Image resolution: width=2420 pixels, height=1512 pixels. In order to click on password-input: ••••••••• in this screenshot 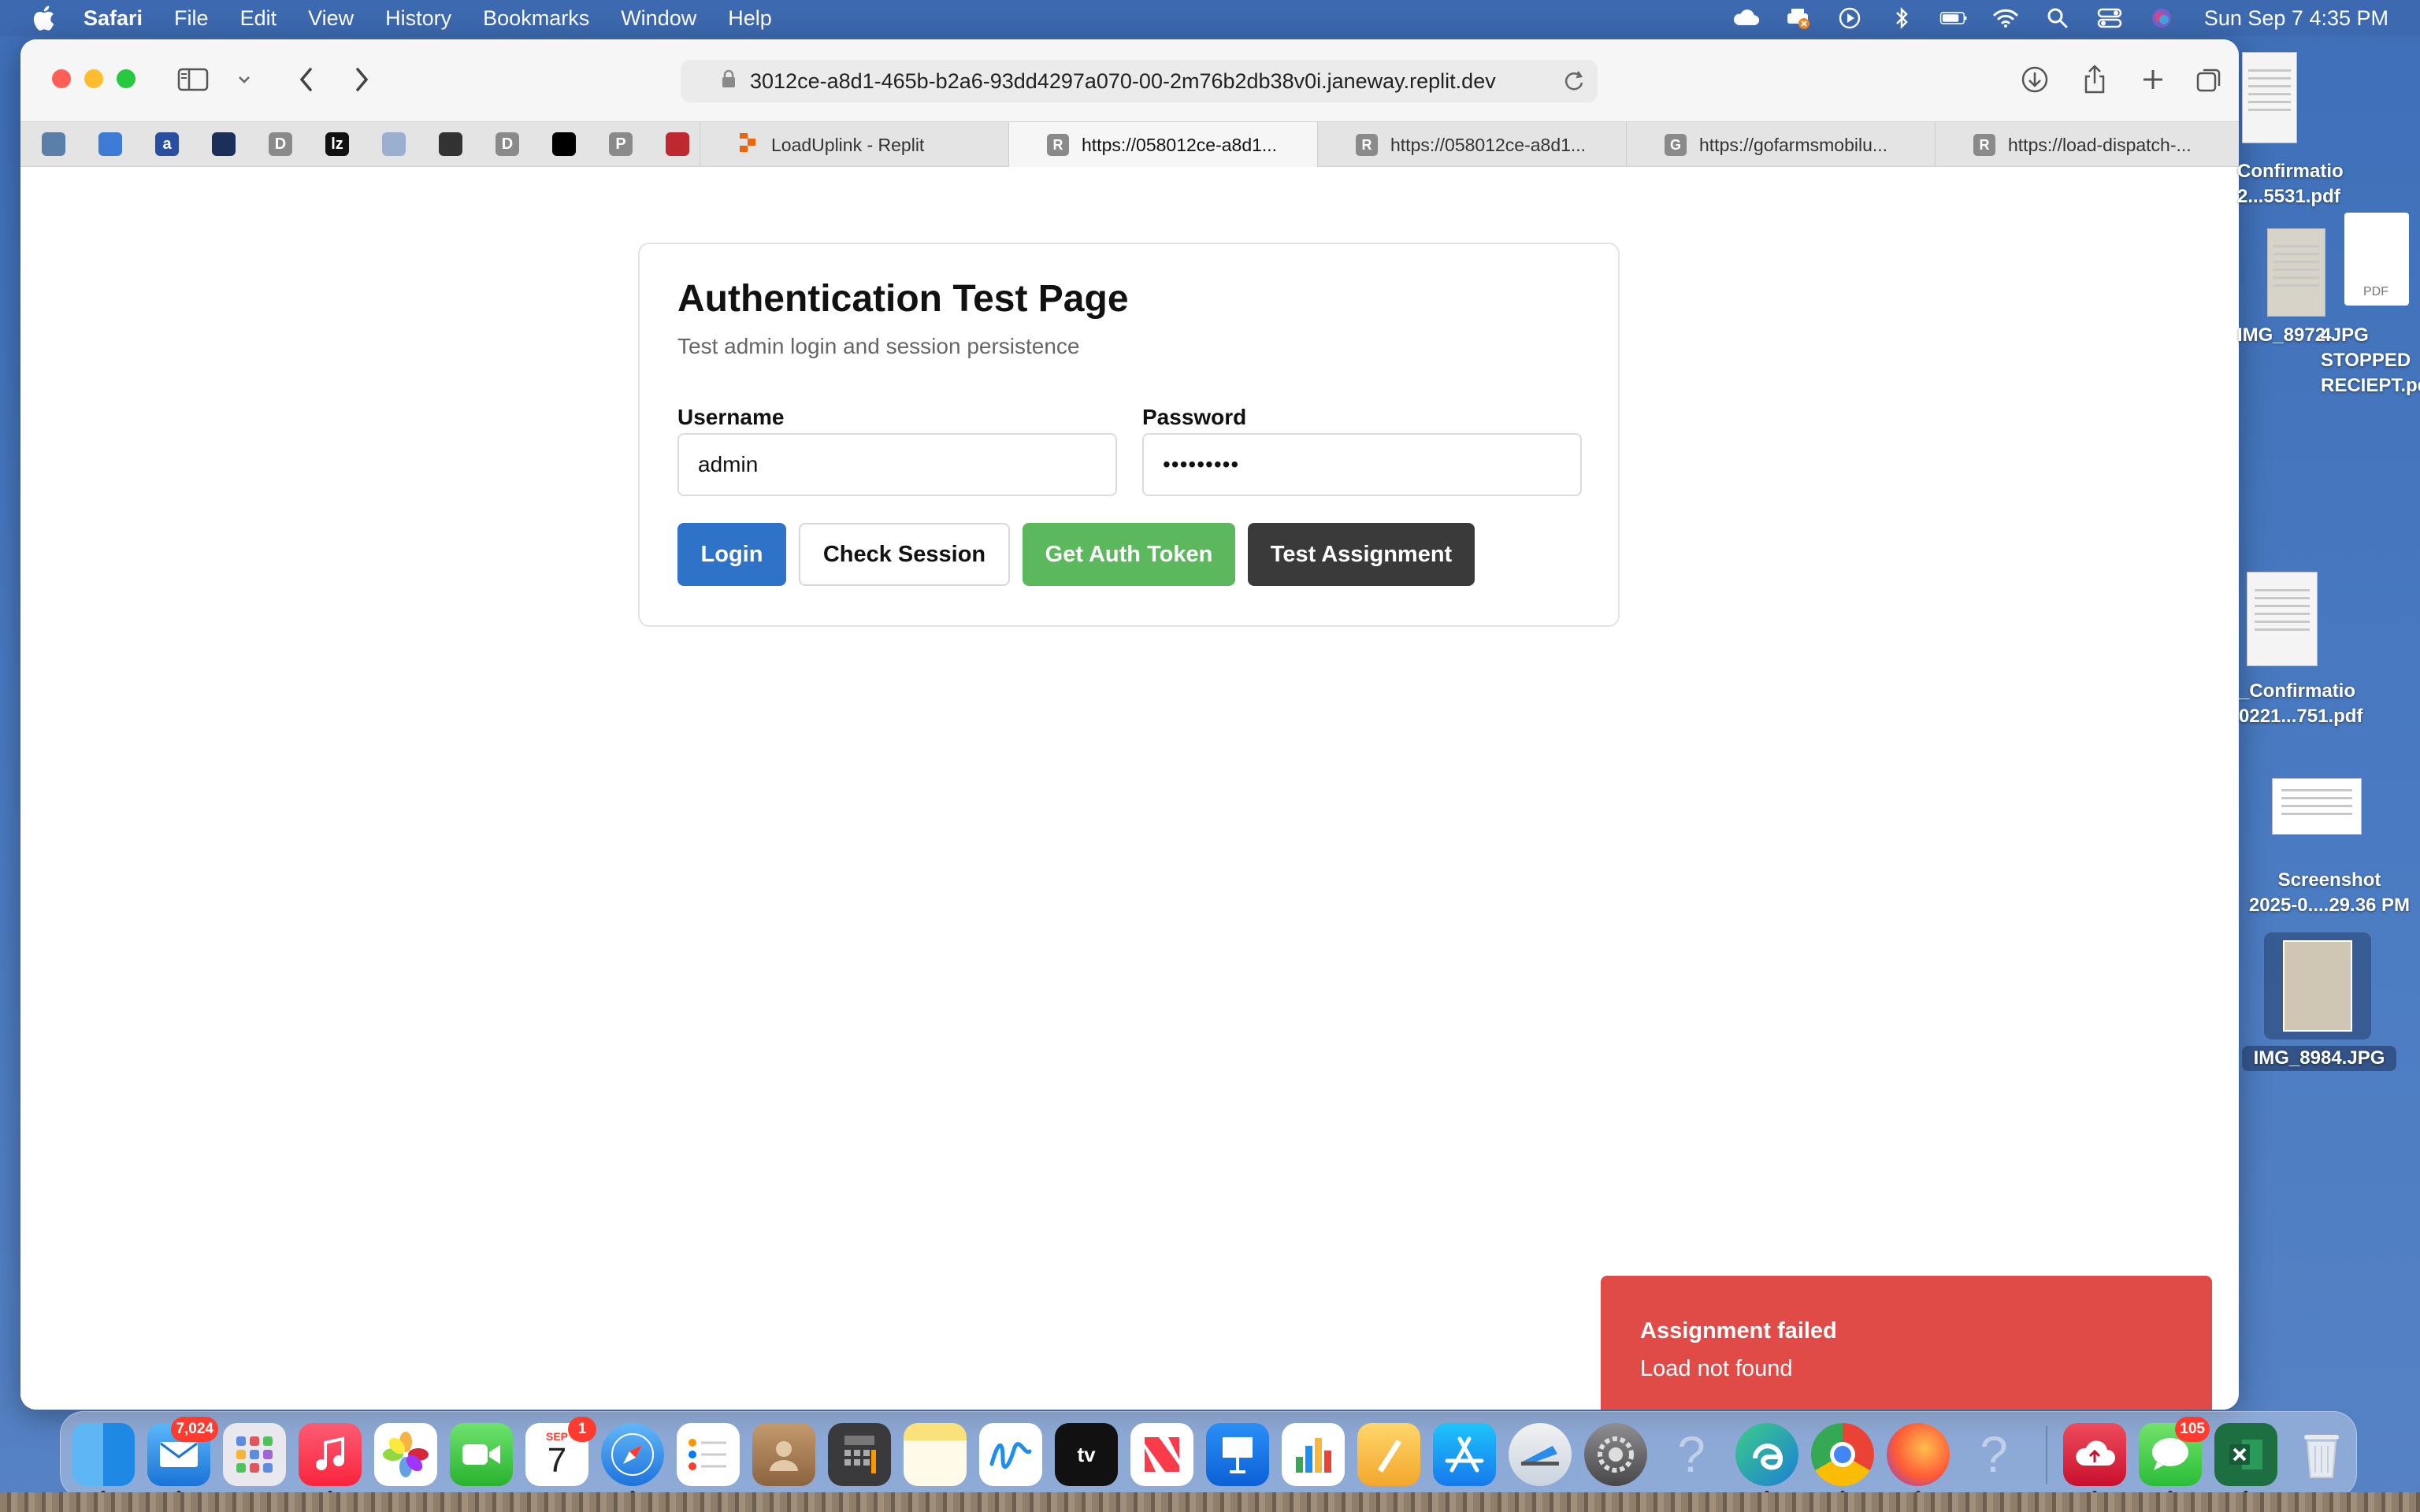, I will do `click(1362, 464)`.